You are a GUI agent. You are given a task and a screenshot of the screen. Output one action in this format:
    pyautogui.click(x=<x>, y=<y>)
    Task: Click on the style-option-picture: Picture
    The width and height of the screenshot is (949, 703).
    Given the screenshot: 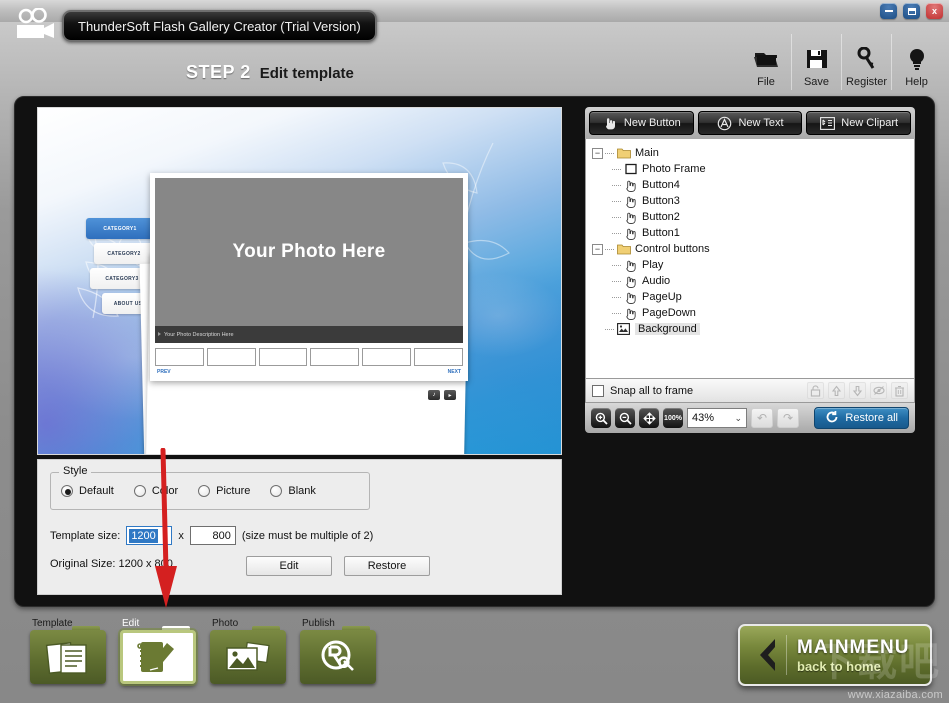 What is the action you would take?
    pyautogui.click(x=224, y=491)
    